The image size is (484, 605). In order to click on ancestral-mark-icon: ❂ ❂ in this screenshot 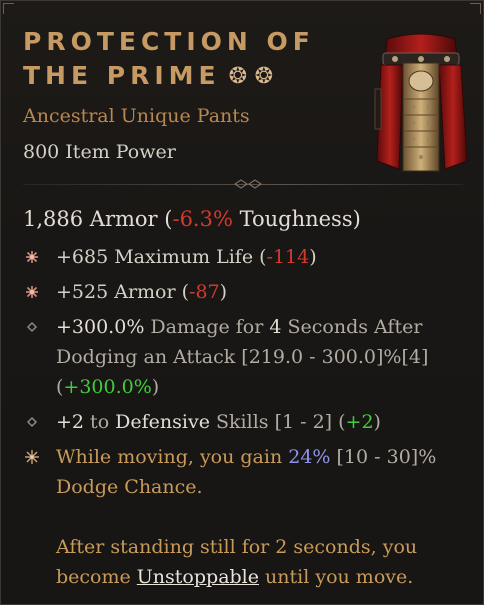, I will do `click(251, 76)`.